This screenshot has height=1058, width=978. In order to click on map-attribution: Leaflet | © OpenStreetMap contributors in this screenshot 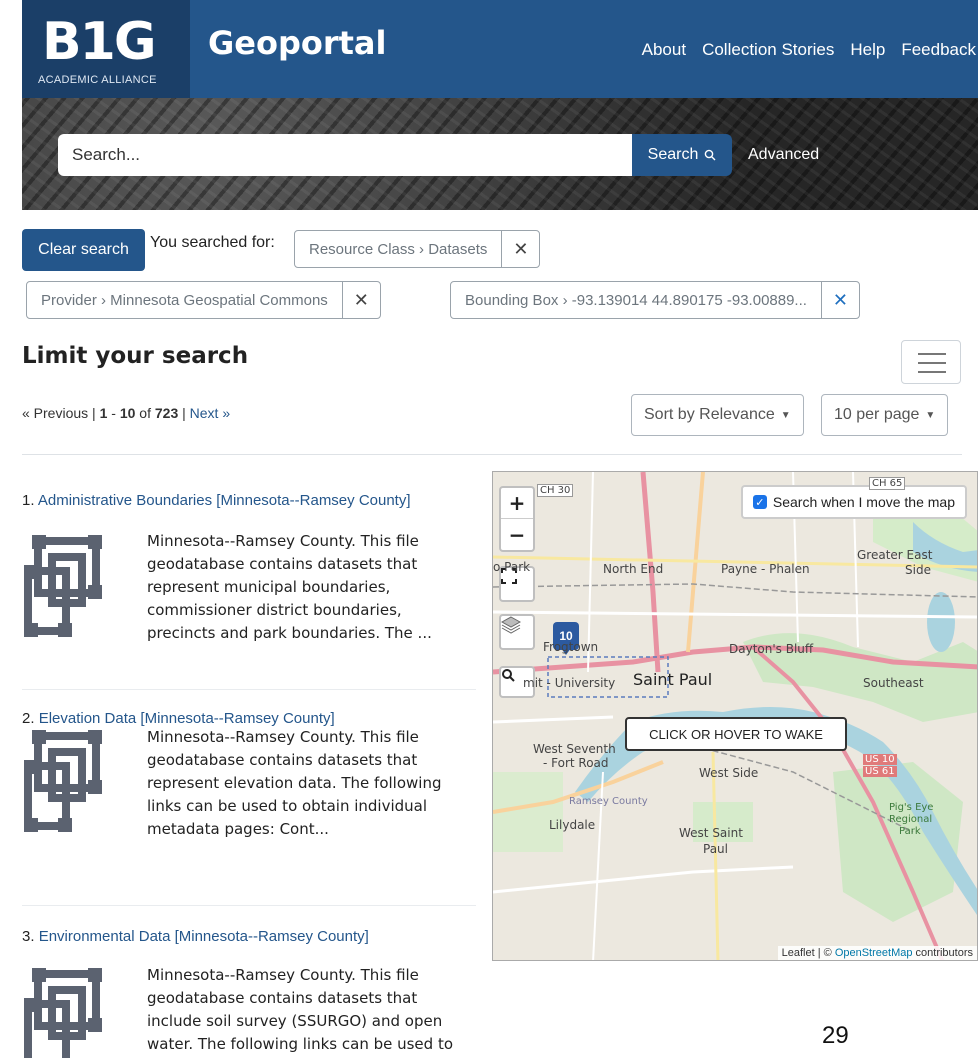, I will do `click(877, 953)`.